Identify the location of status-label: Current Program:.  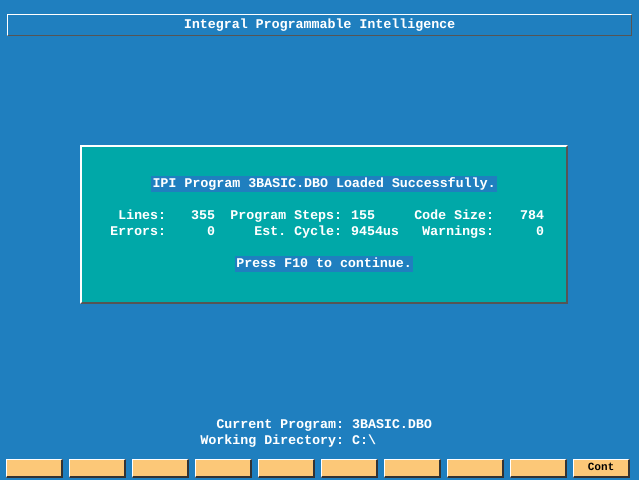
(279, 425).